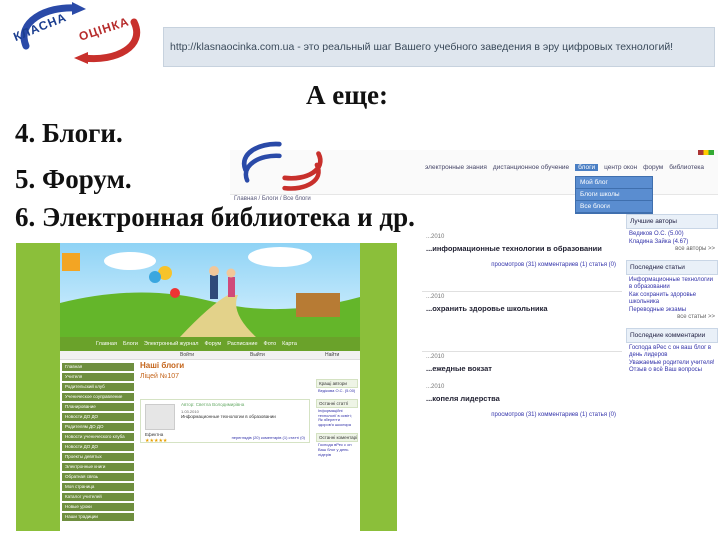  What do you see at coordinates (614, 183) in the screenshot?
I see `dropdown-my-blog: Мой блог` at bounding box center [614, 183].